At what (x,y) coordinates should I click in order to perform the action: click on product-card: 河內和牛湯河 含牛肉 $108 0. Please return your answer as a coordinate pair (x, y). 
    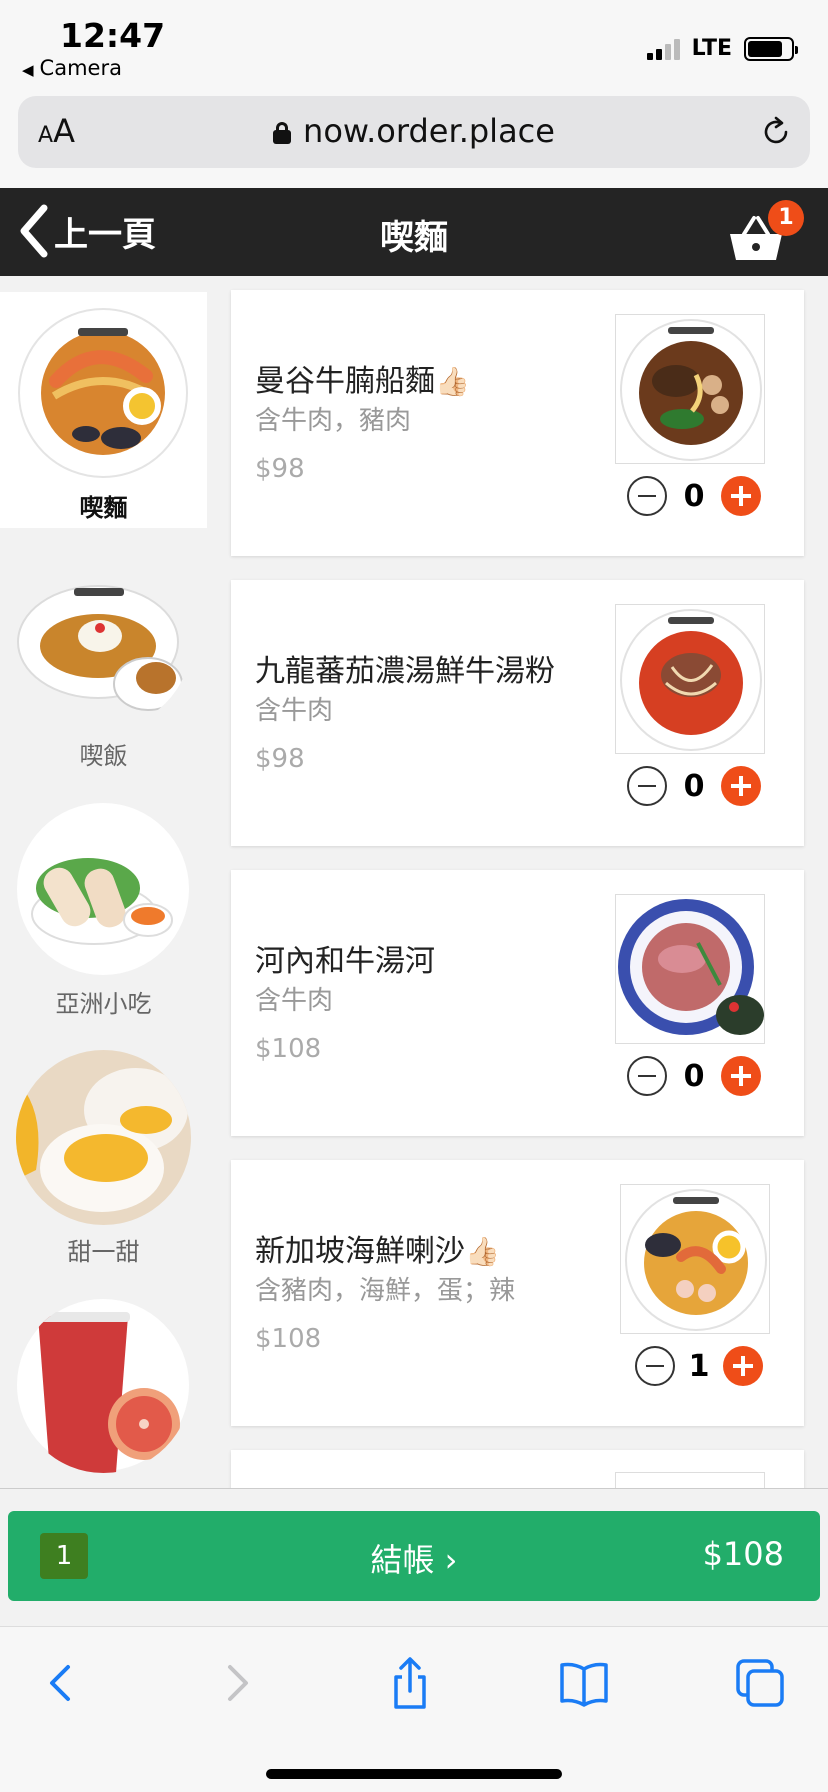
    Looking at the image, I should click on (517, 1003).